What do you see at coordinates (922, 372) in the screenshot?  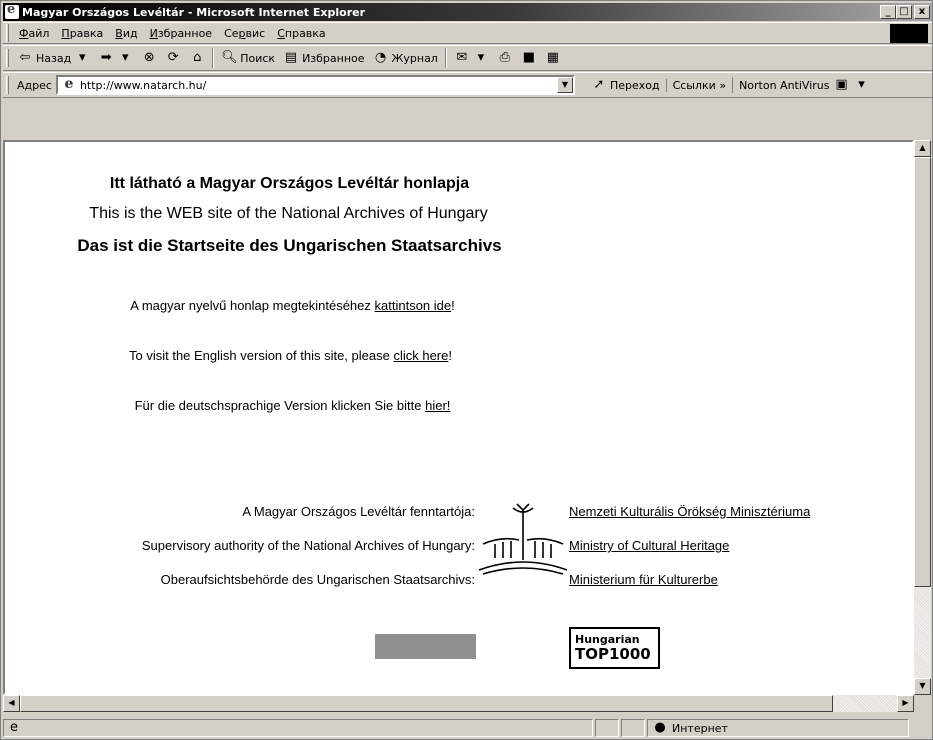 I see `vertical-scroll-thumb` at bounding box center [922, 372].